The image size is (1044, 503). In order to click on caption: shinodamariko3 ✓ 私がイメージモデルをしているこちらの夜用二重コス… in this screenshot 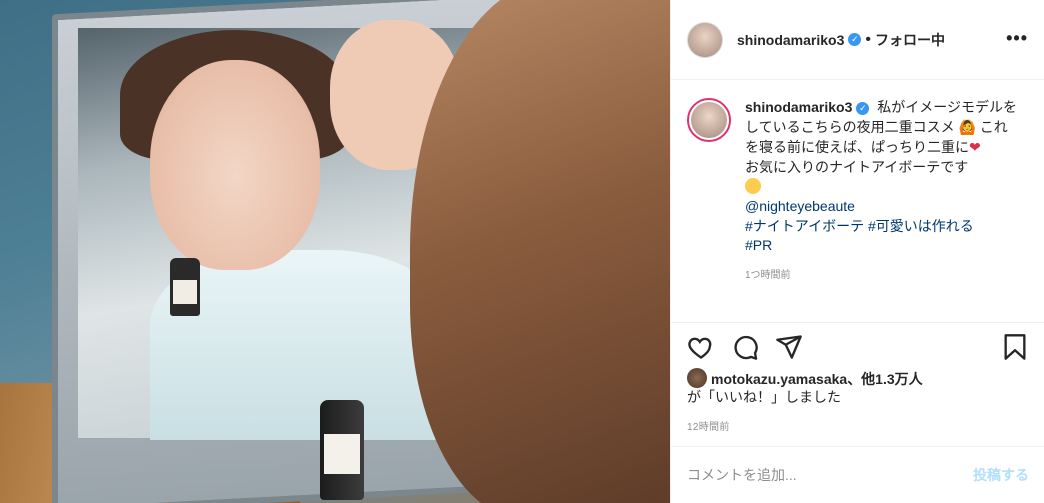, I will do `click(858, 177)`.